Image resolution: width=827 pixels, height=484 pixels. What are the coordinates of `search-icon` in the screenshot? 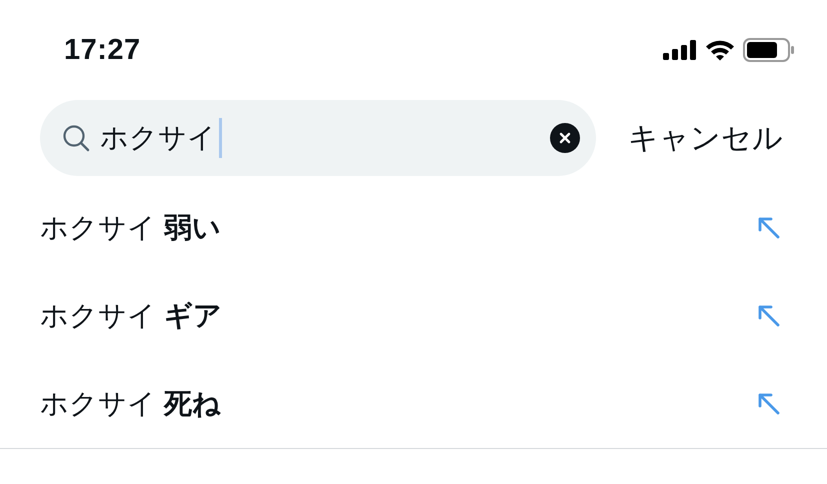 It's located at (76, 138).